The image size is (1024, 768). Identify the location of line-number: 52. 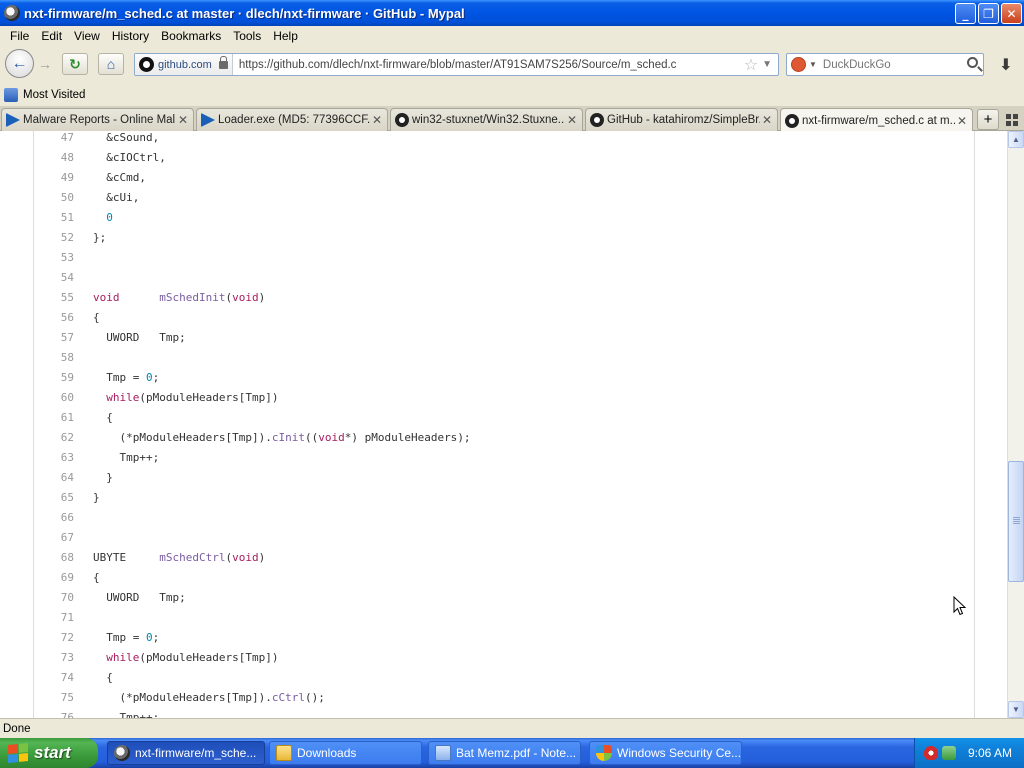
(54, 238).